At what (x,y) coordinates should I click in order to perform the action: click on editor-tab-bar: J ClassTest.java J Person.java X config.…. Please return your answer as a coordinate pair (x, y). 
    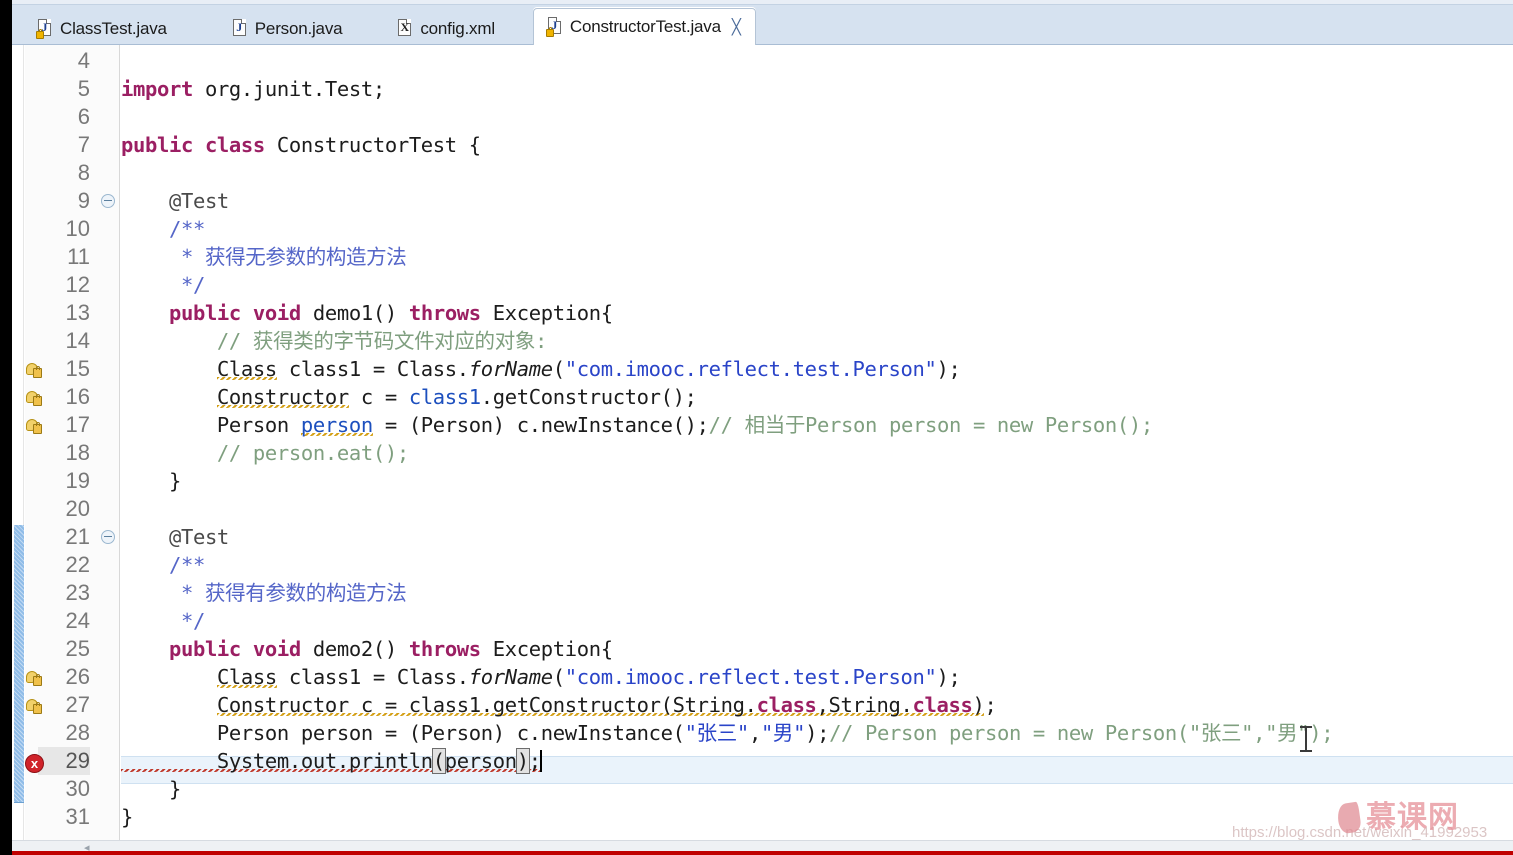
    Looking at the image, I should click on (762, 22).